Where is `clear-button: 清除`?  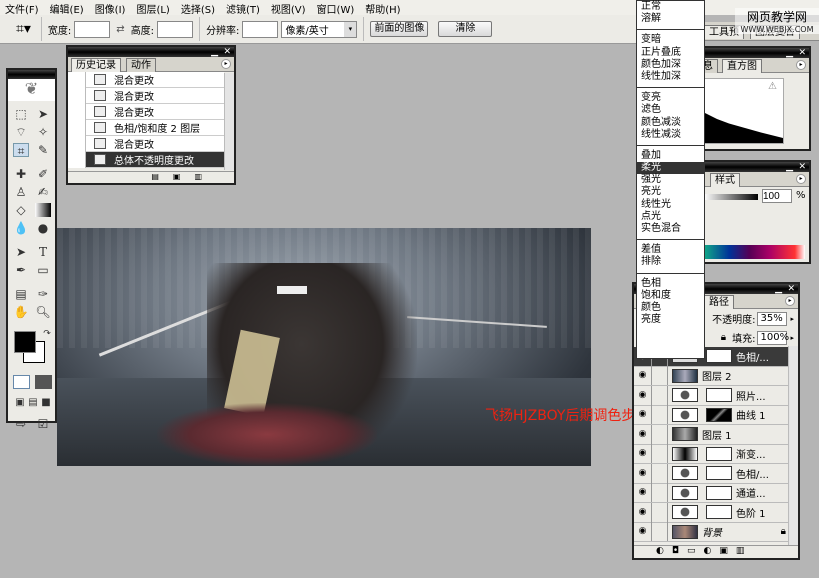 clear-button: 清除 is located at coordinates (465, 29).